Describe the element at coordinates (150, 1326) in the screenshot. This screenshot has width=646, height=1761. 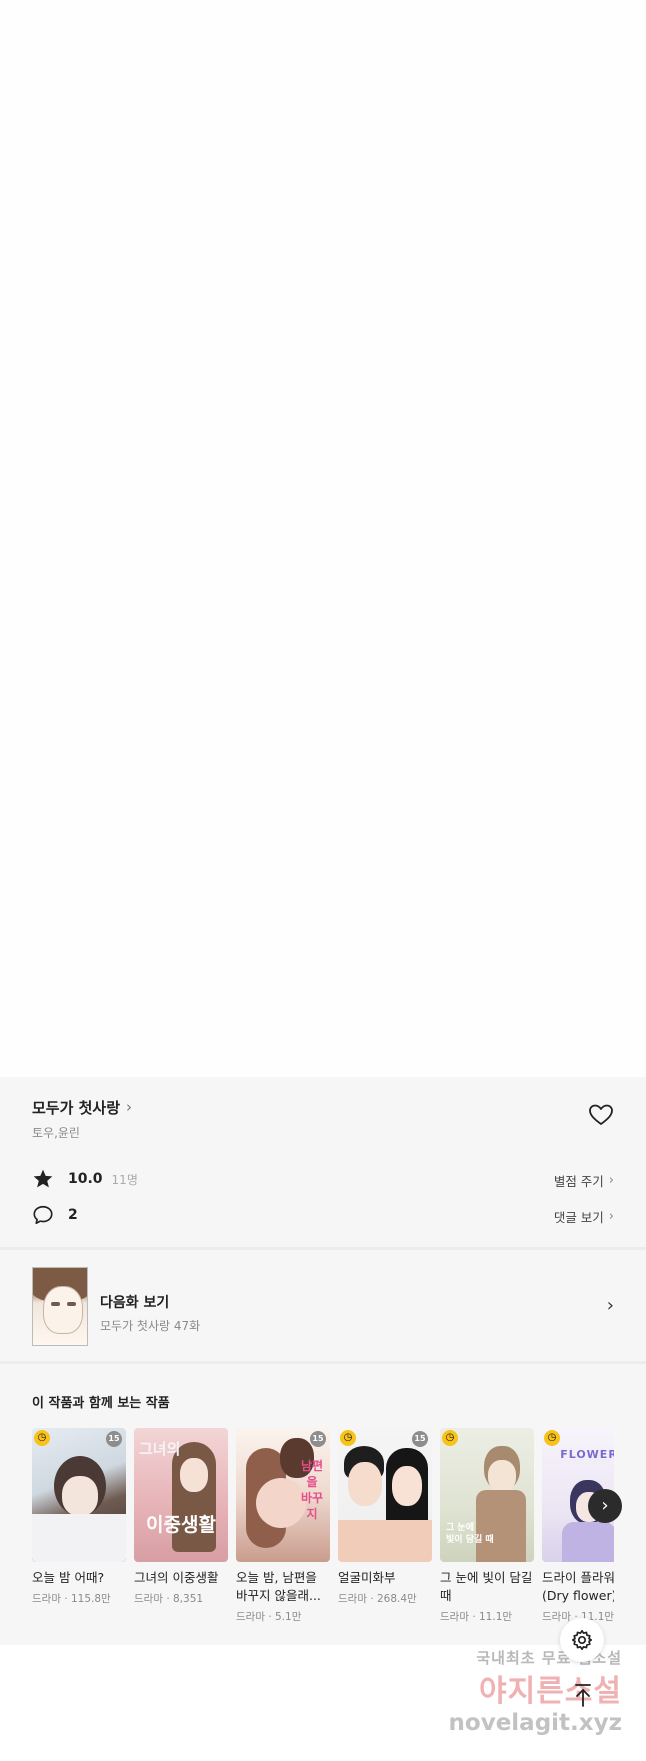
I see `next-episode-subtitle: 모두가 첫사랑 47화` at that location.